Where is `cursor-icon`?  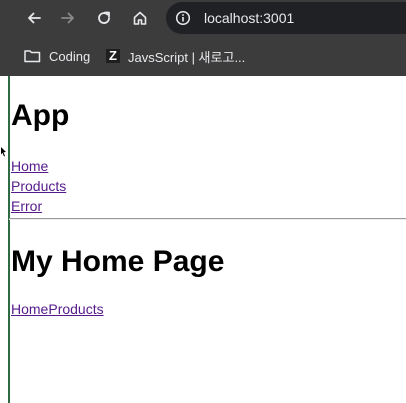 cursor-icon is located at coordinates (3, 152).